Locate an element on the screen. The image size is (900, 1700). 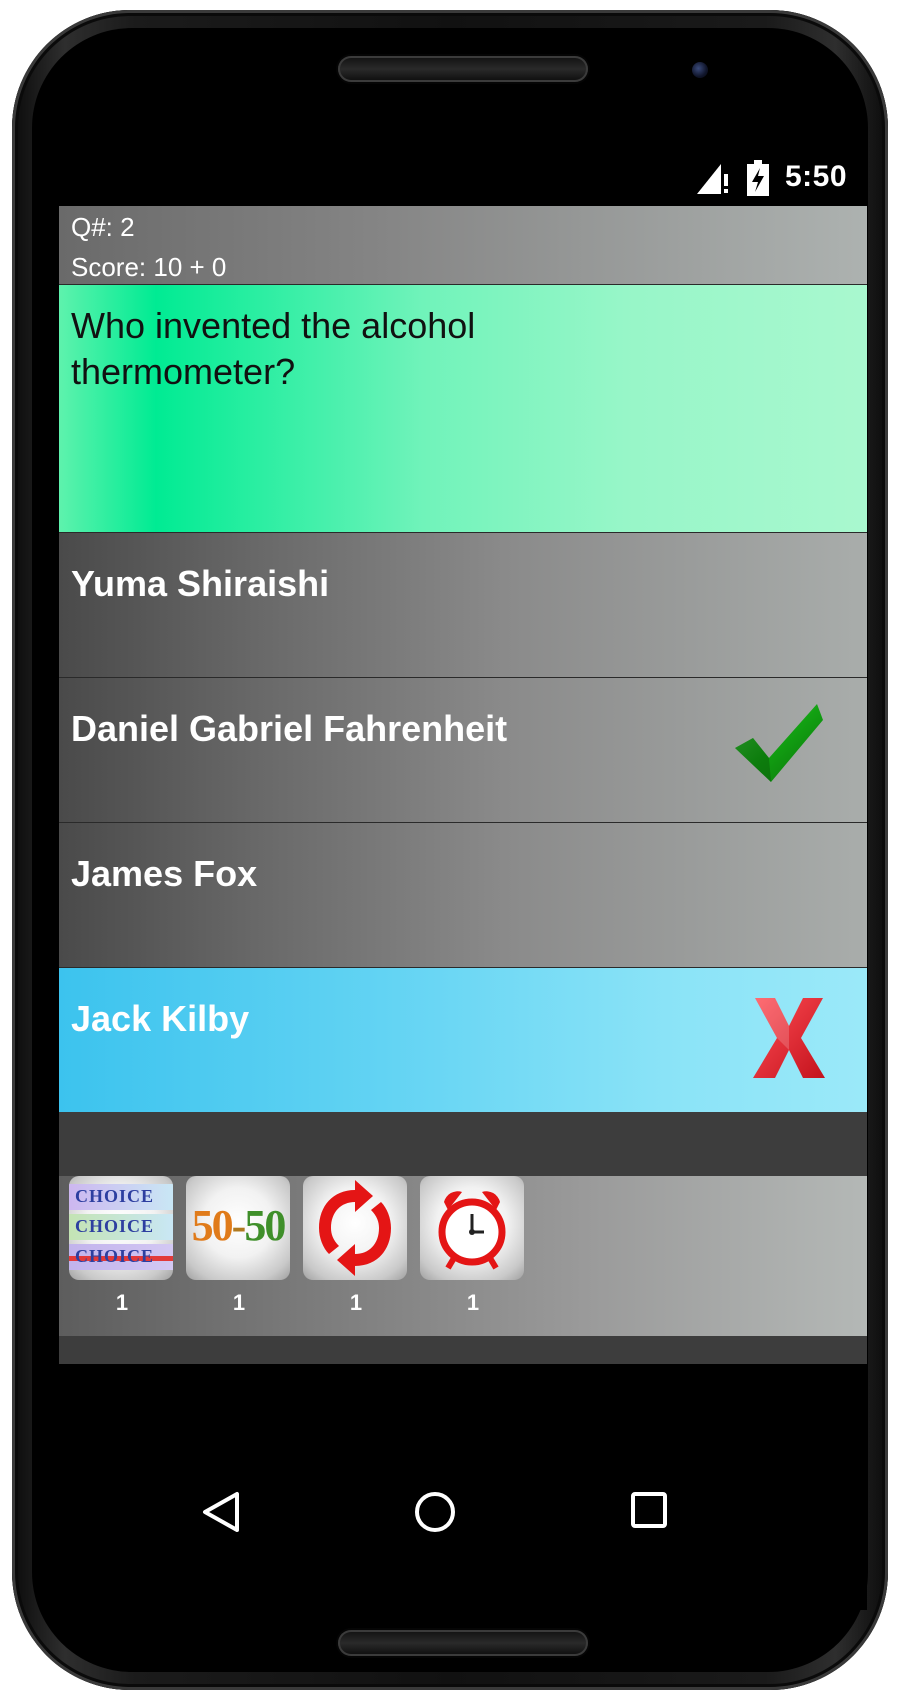
lifeline-swap-question: 1 is located at coordinates (356, 1246).